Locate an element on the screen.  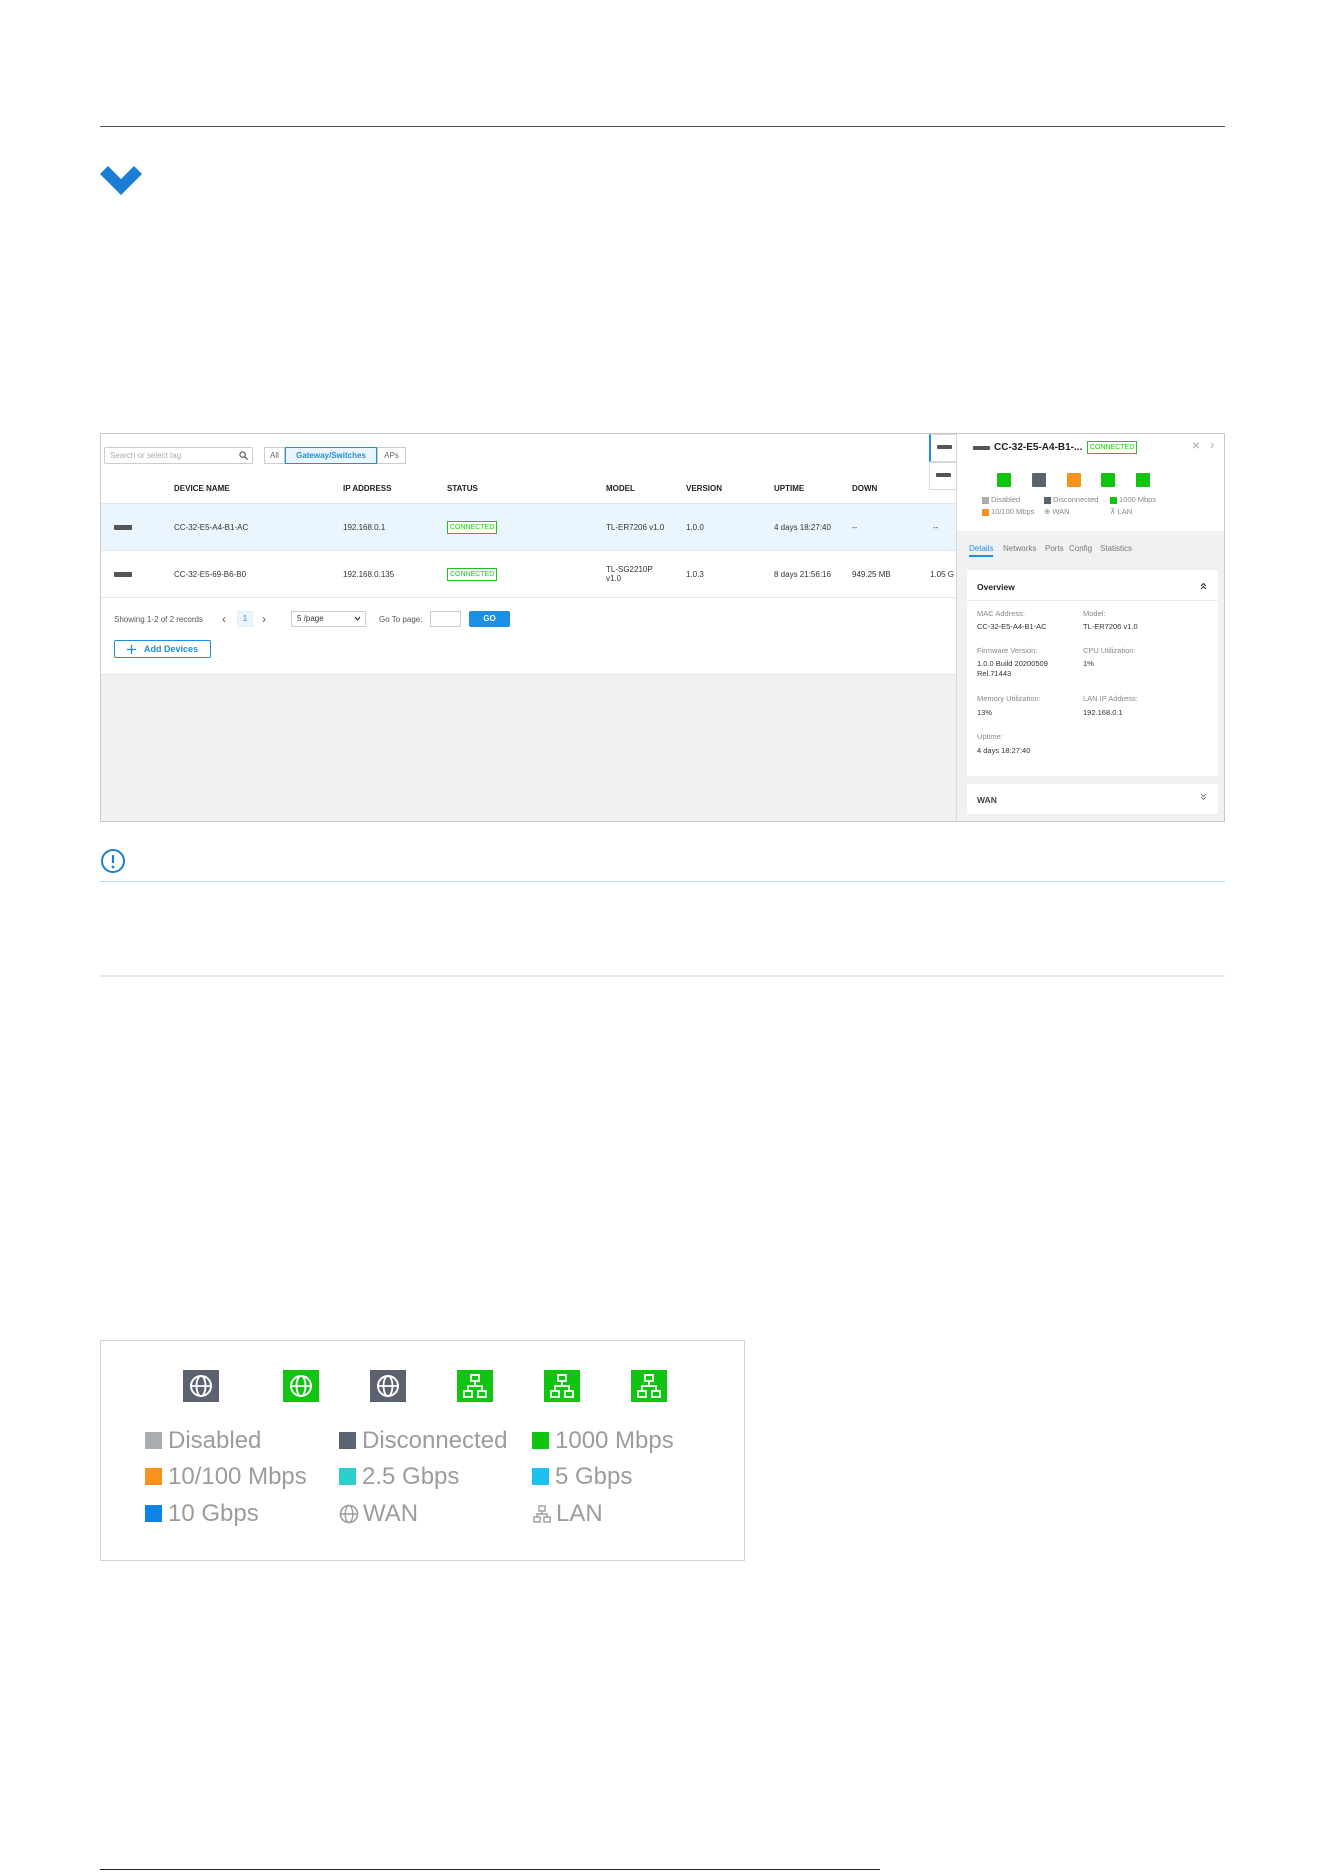
tab-config: Config is located at coordinates (1080, 548).